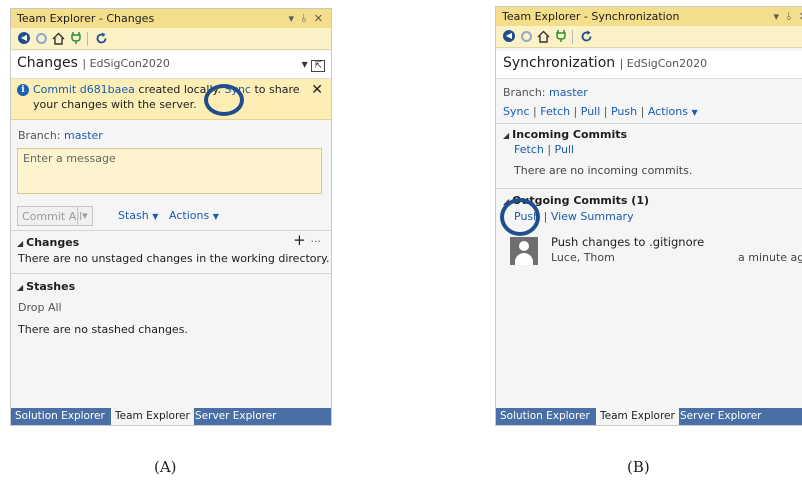 This screenshot has height=483, width=802. I want to click on page-header: Changes | EdSigCon2020 ▾ ⇱, so click(171, 65).